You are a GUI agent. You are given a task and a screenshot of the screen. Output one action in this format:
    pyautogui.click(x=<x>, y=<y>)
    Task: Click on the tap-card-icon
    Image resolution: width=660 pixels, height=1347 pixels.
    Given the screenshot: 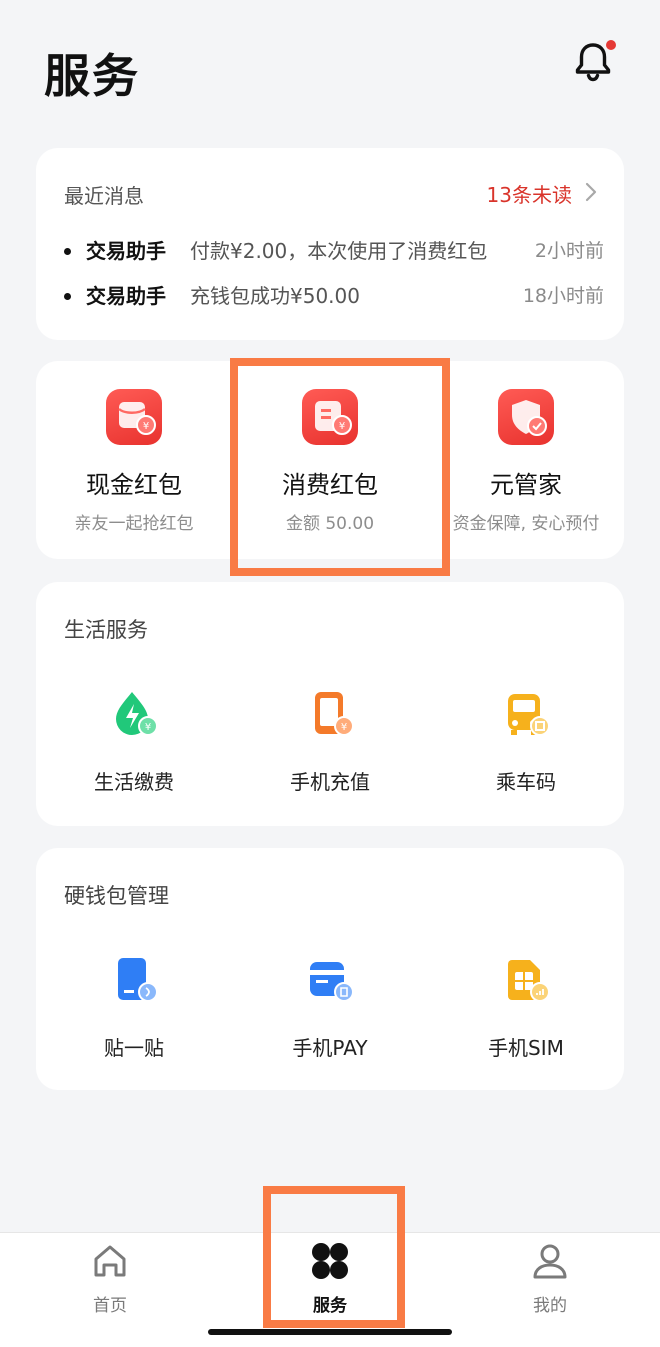 What is the action you would take?
    pyautogui.click(x=138, y=980)
    